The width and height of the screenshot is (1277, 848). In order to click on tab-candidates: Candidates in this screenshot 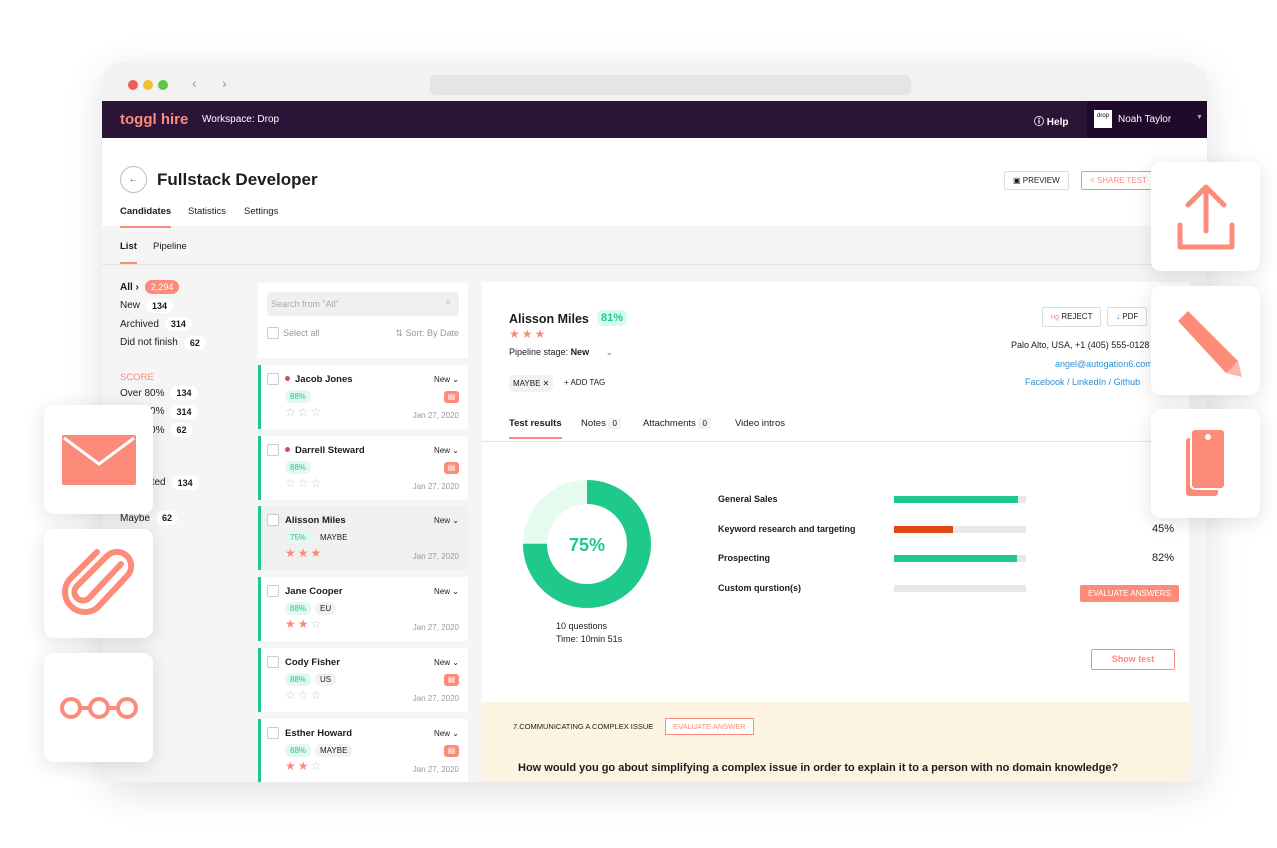, I will do `click(146, 217)`.